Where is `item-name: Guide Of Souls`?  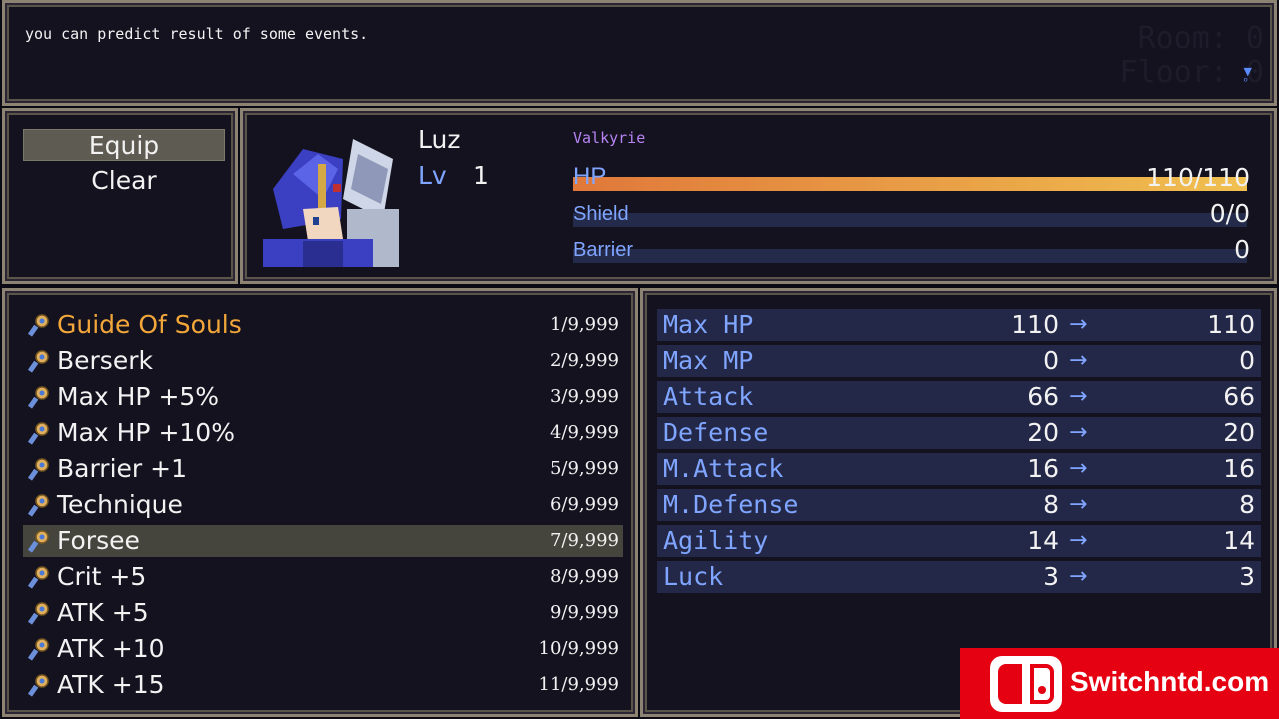 item-name: Guide Of Souls is located at coordinates (149, 324).